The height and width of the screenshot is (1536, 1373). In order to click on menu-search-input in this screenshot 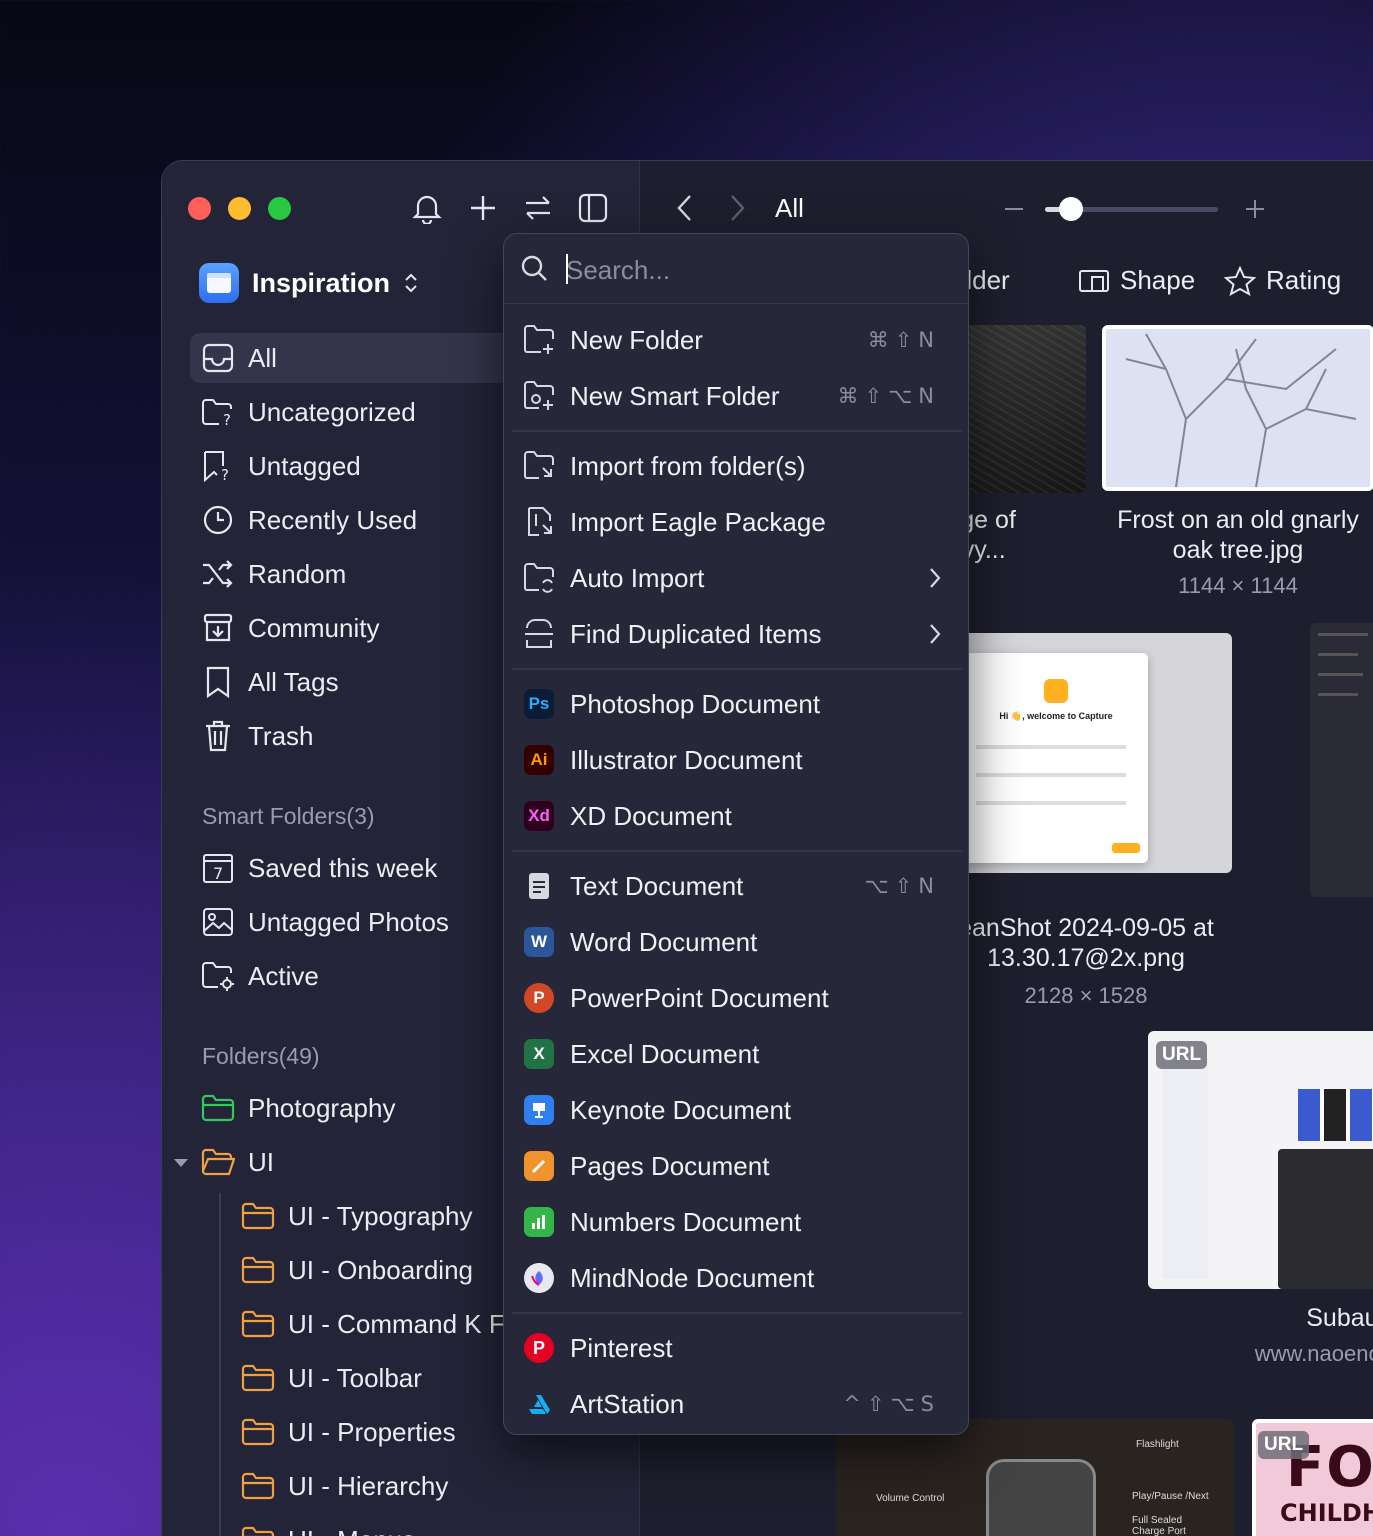, I will do `click(756, 270)`.